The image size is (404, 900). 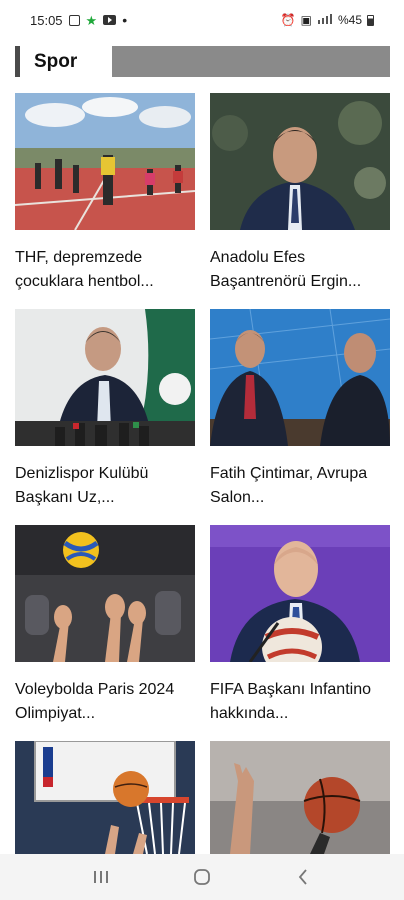 I want to click on basketball-players-hands-photo, so click(x=300, y=797).